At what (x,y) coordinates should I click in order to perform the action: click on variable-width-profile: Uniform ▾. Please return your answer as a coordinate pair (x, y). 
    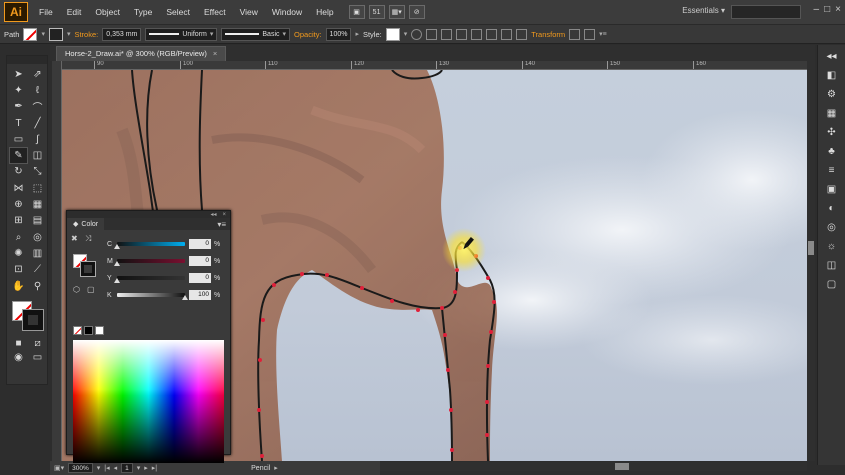
    Looking at the image, I should click on (181, 34).